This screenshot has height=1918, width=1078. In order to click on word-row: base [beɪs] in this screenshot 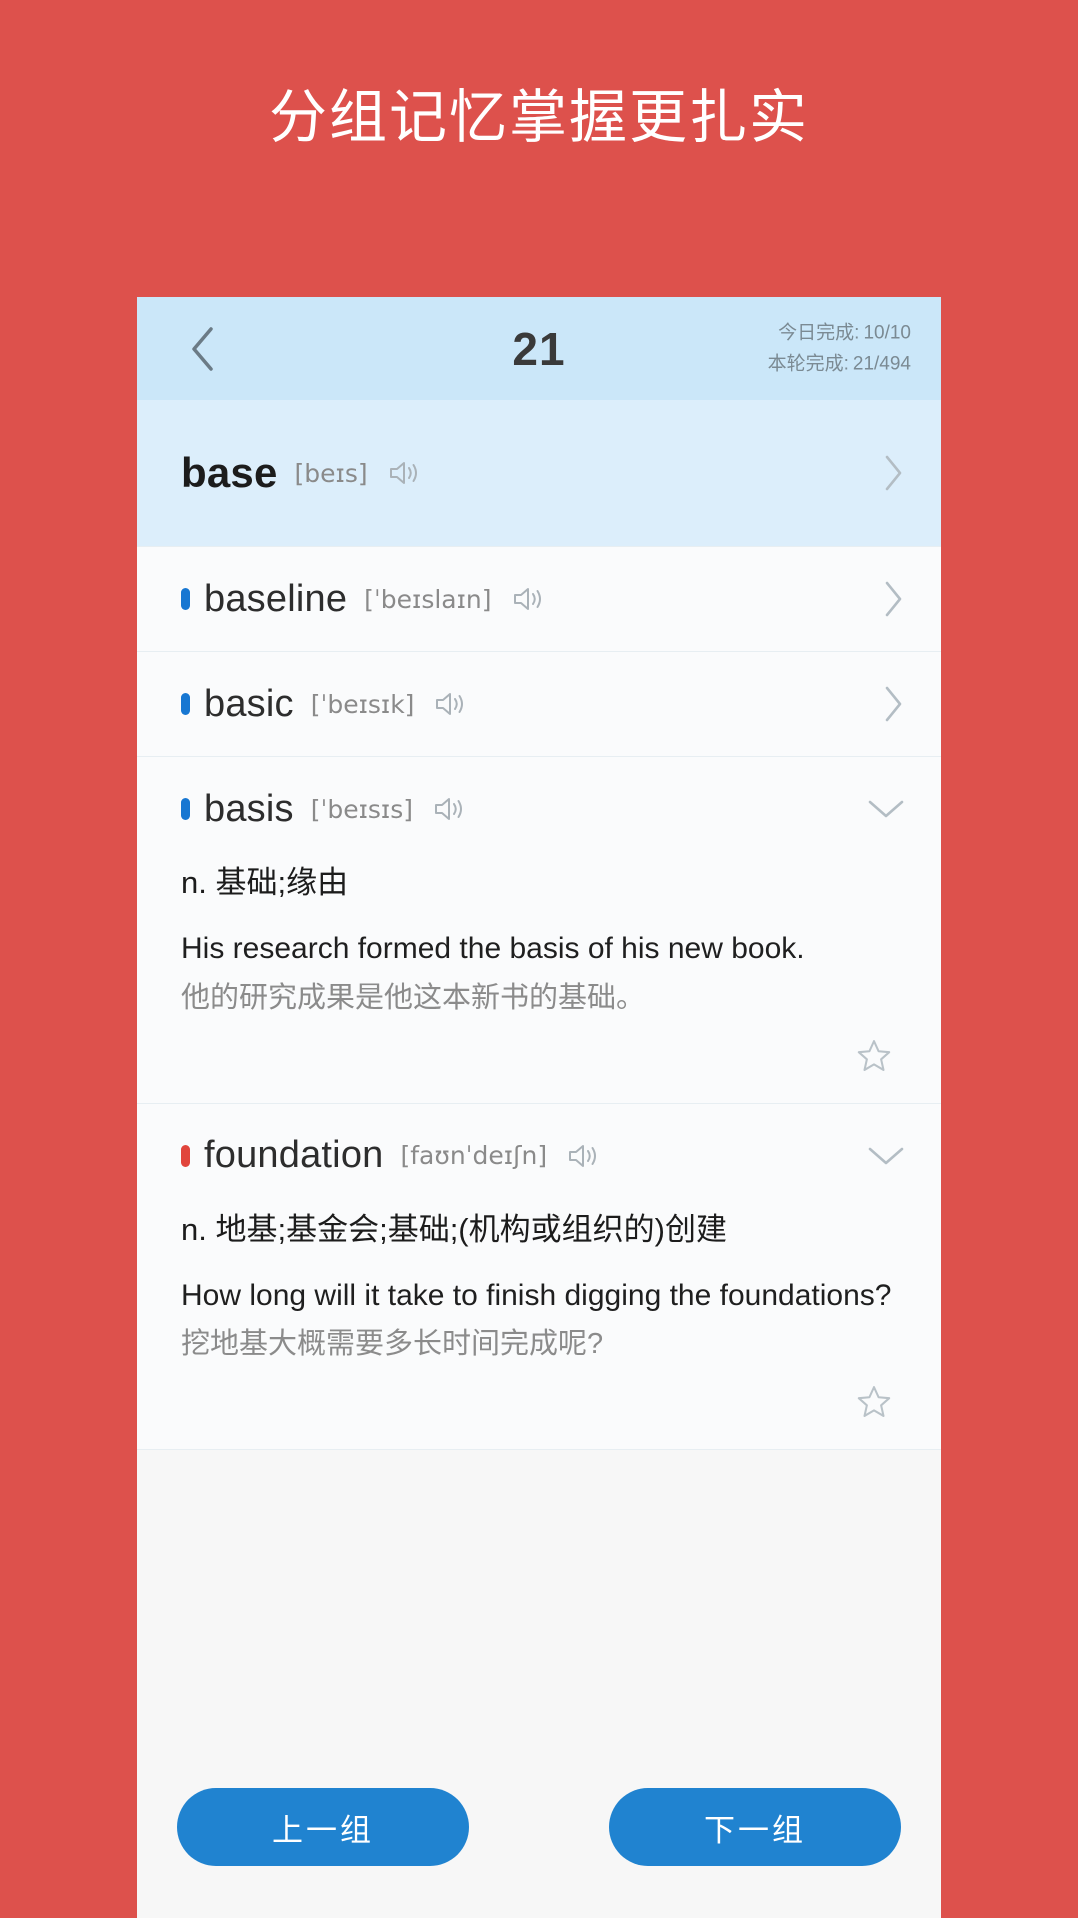, I will do `click(539, 473)`.